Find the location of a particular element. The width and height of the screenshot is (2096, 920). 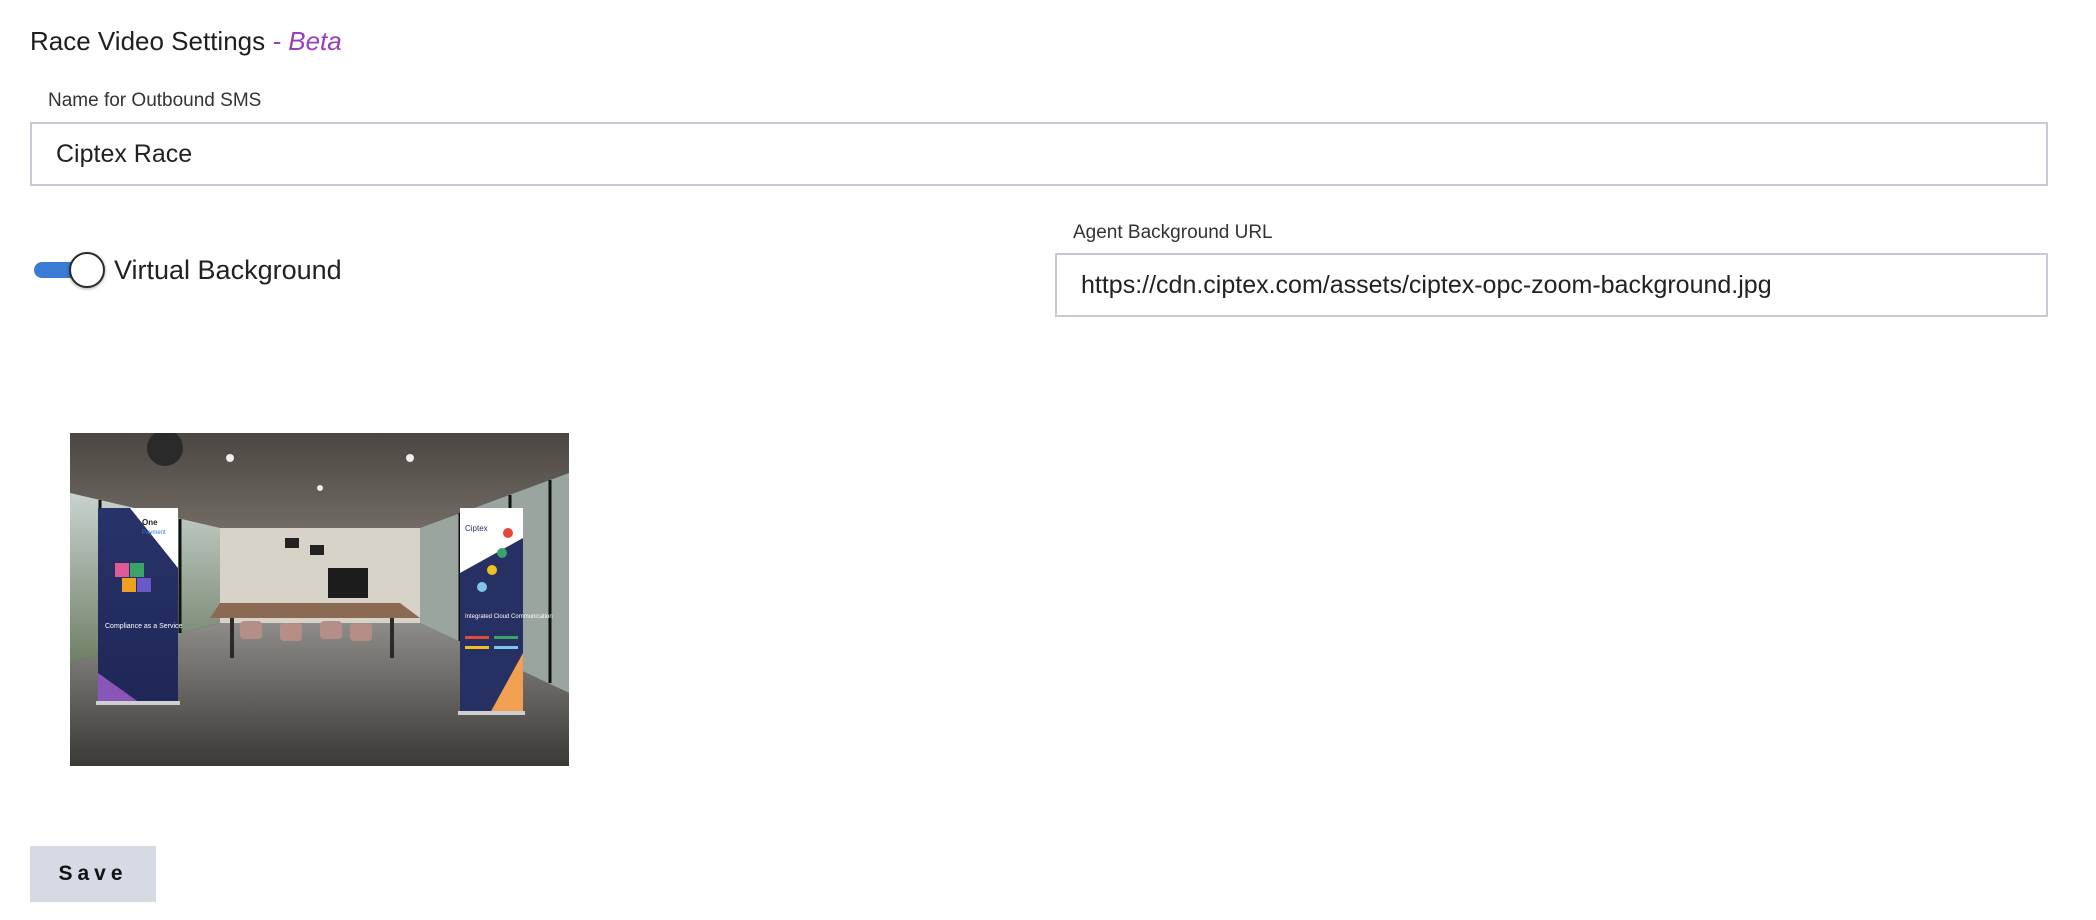

outbound-sms-name-input is located at coordinates (1039, 154).